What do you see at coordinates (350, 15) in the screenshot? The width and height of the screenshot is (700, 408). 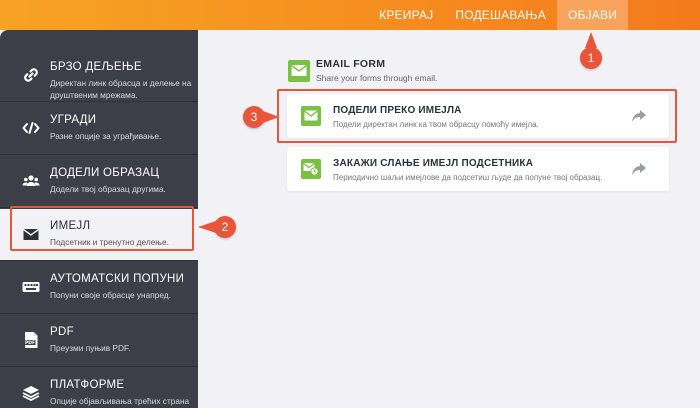 I see `top-bar: КРЕИРАЈ ПОДЕШАВАЊА ОБЈАВИ` at bounding box center [350, 15].